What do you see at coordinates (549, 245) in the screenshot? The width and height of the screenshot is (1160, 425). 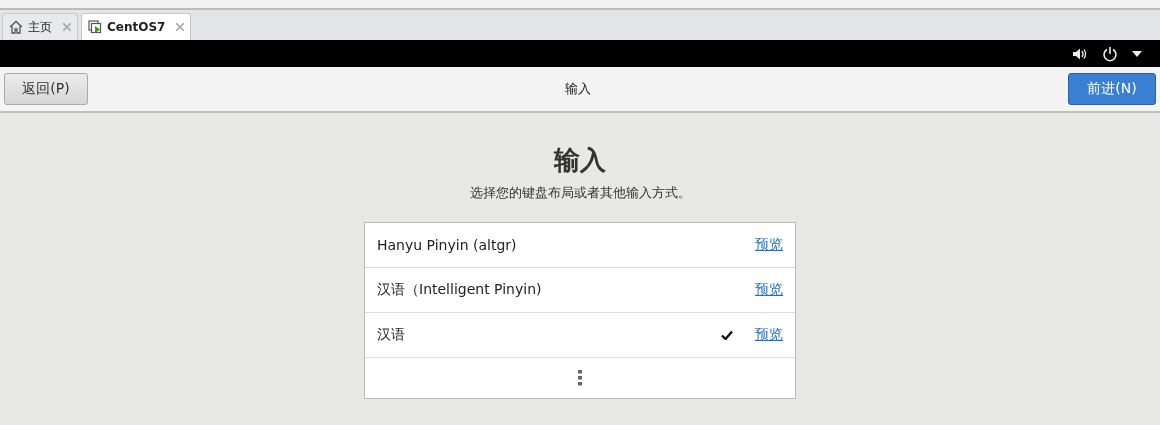 I see `input-source-name: Hanyu Pinyin (altgr)` at bounding box center [549, 245].